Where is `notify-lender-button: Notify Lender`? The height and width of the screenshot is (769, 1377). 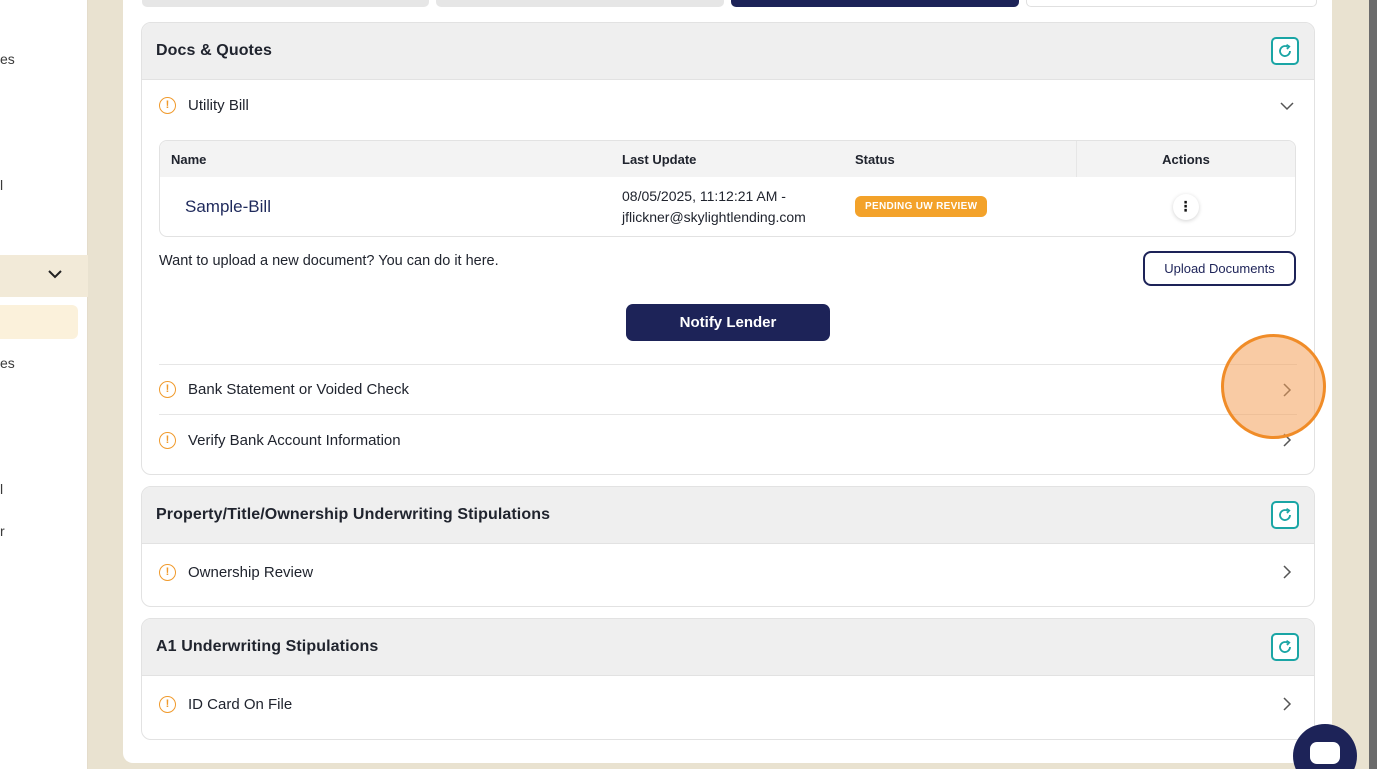 notify-lender-button: Notify Lender is located at coordinates (728, 322).